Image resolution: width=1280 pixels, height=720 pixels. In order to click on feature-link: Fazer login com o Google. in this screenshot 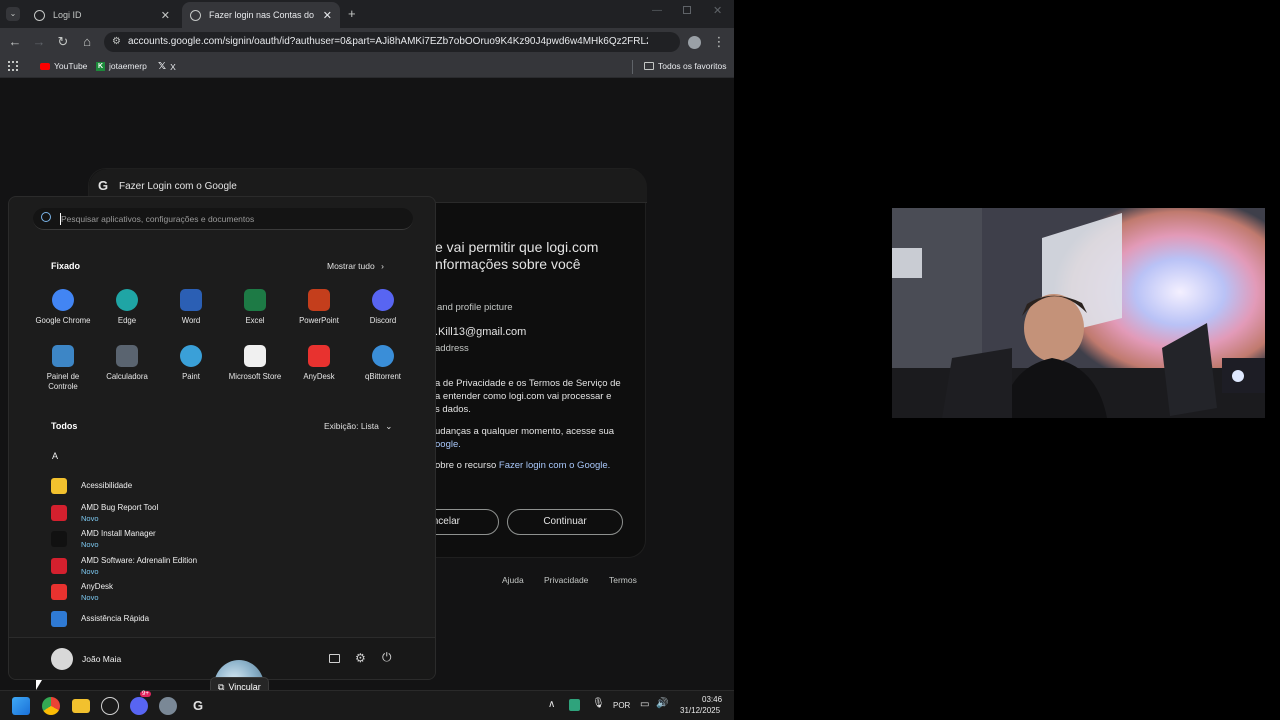, I will do `click(554, 465)`.